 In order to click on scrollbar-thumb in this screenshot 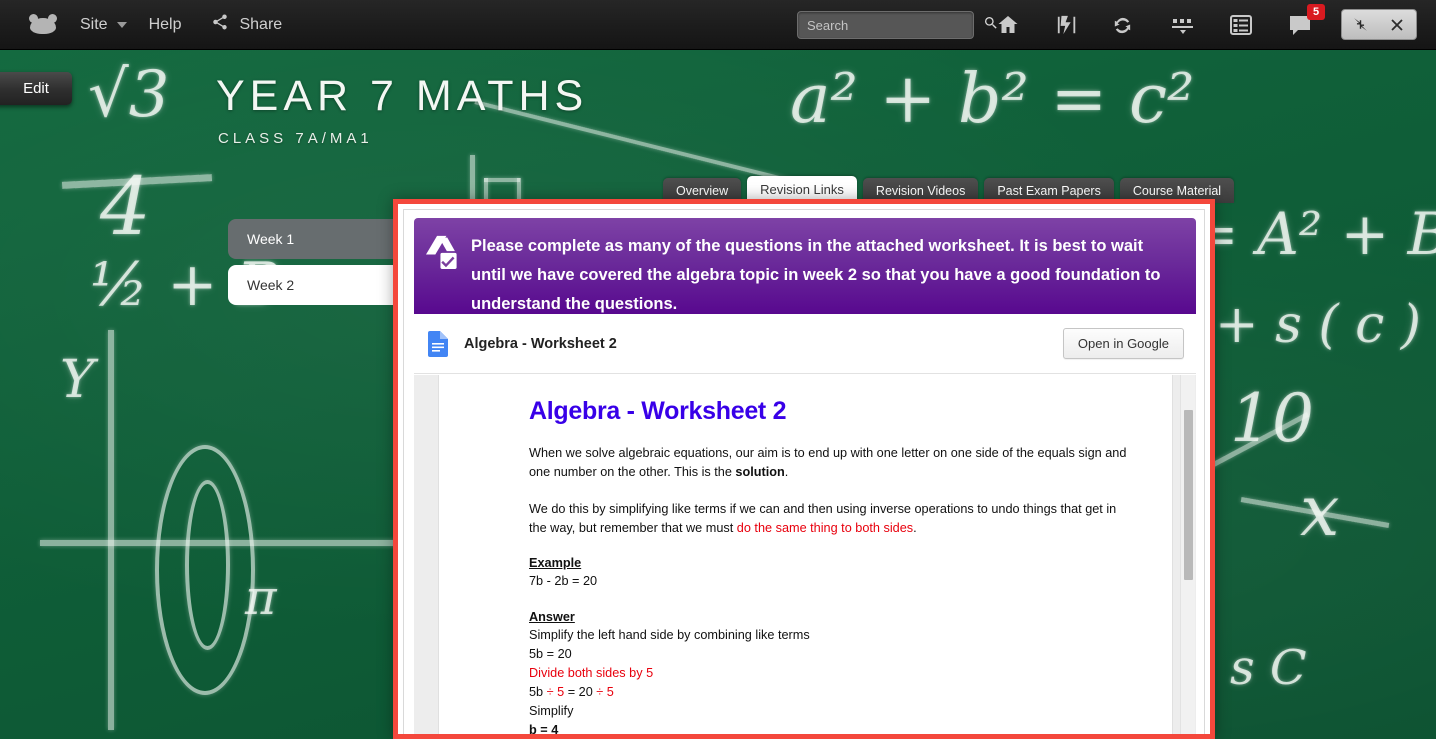, I will do `click(1188, 495)`.